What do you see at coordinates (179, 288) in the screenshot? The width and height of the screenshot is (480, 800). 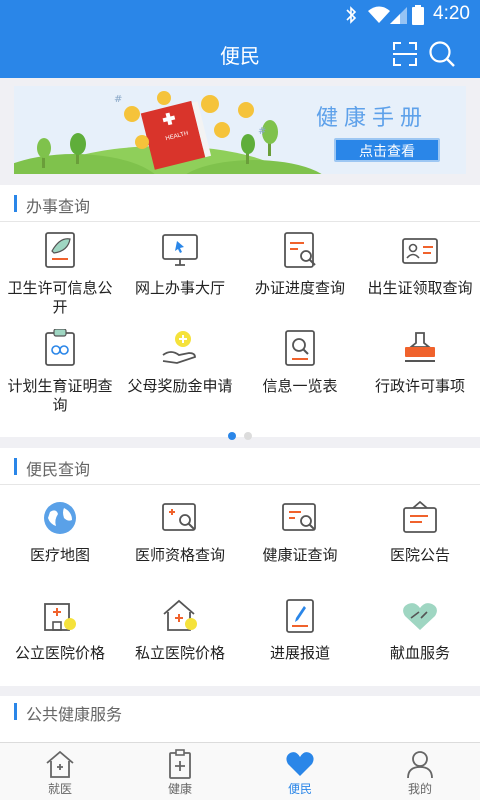 I see `grid-item-label: 网上办事大厅` at bounding box center [179, 288].